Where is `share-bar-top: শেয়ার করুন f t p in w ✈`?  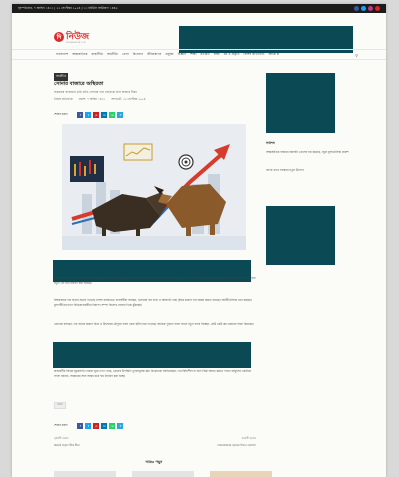 share-bar-top: শেয়ার করুন f t p in w ✈ is located at coordinates (89, 115).